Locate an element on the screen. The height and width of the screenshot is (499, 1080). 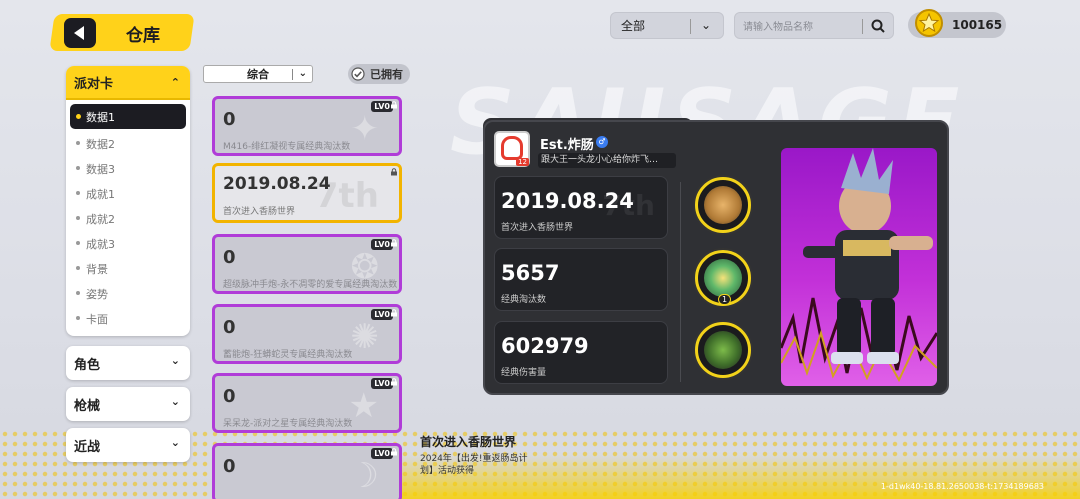
sub-item-achievement2: 成就2 is located at coordinates (128, 218).